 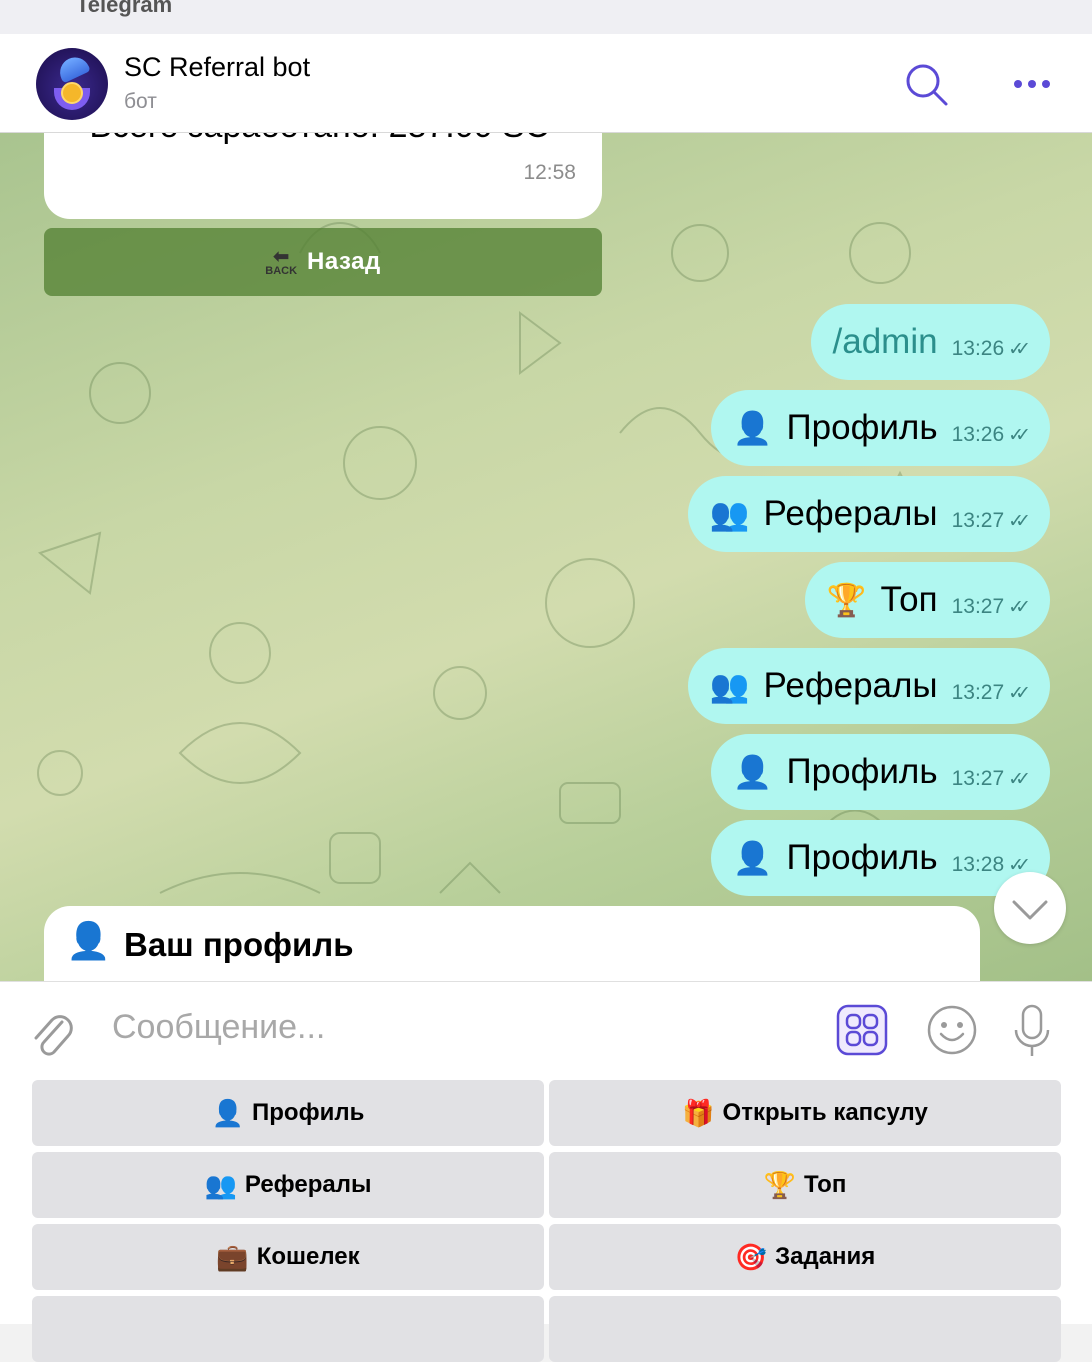 I want to click on window-titlebar: Telegram, so click(x=546, y=17).